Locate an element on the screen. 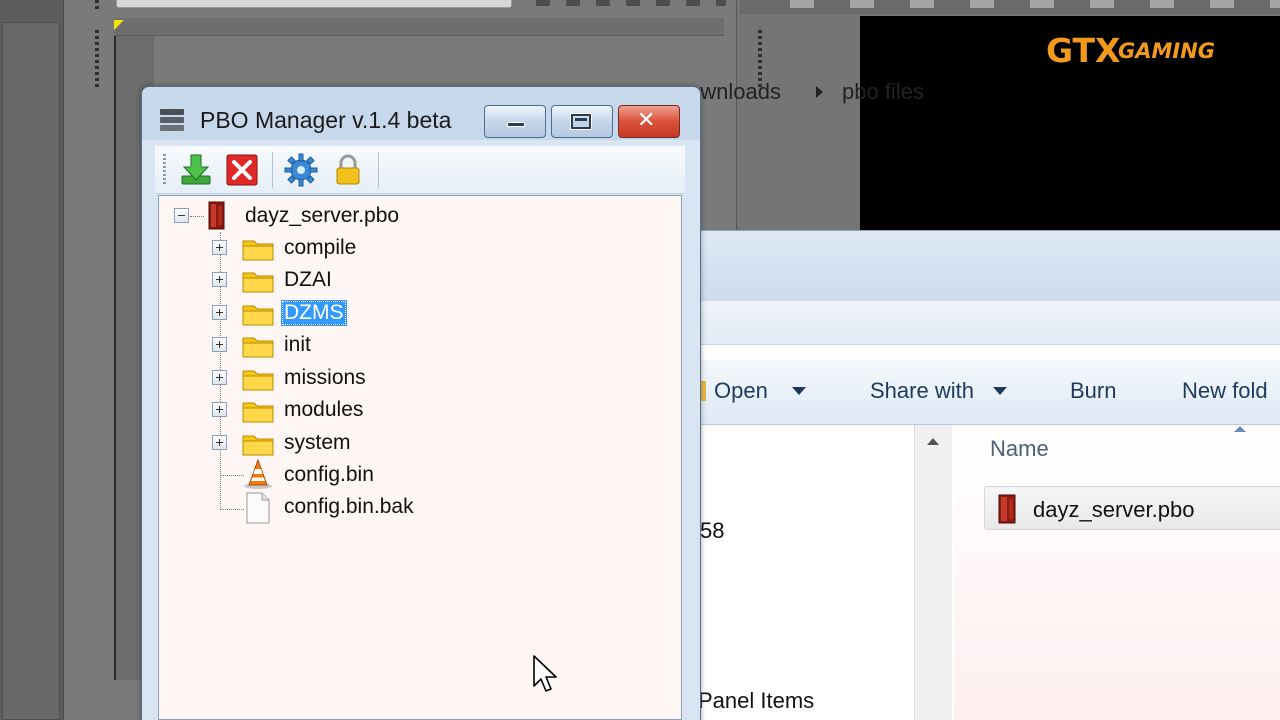 The height and width of the screenshot is (720, 1280). breadcrumb-pbo-files: pbo files is located at coordinates (883, 92).